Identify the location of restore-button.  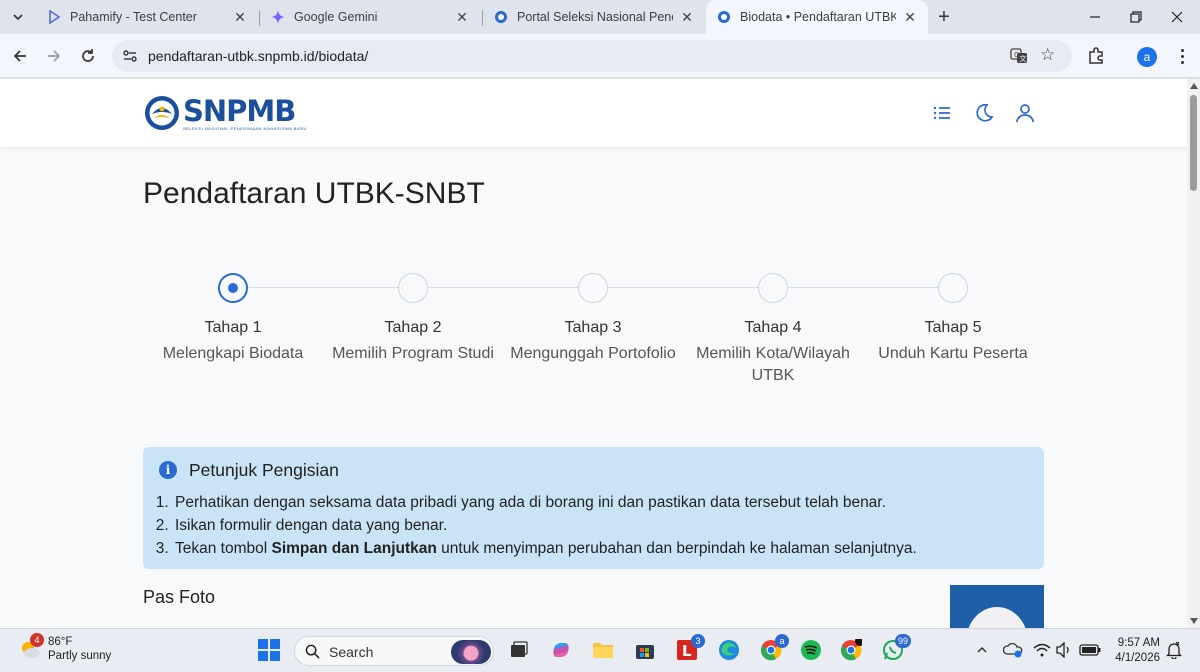
(1136, 17).